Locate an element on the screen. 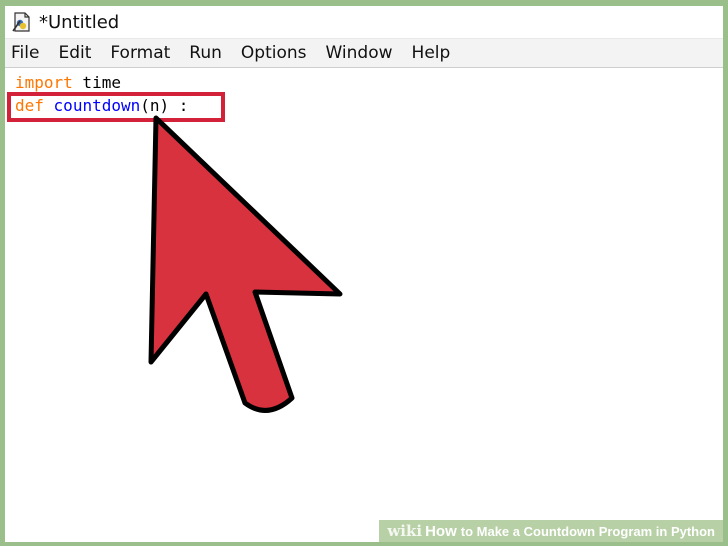 This screenshot has height=546, width=728. footer-brand: wiki is located at coordinates (405, 531).